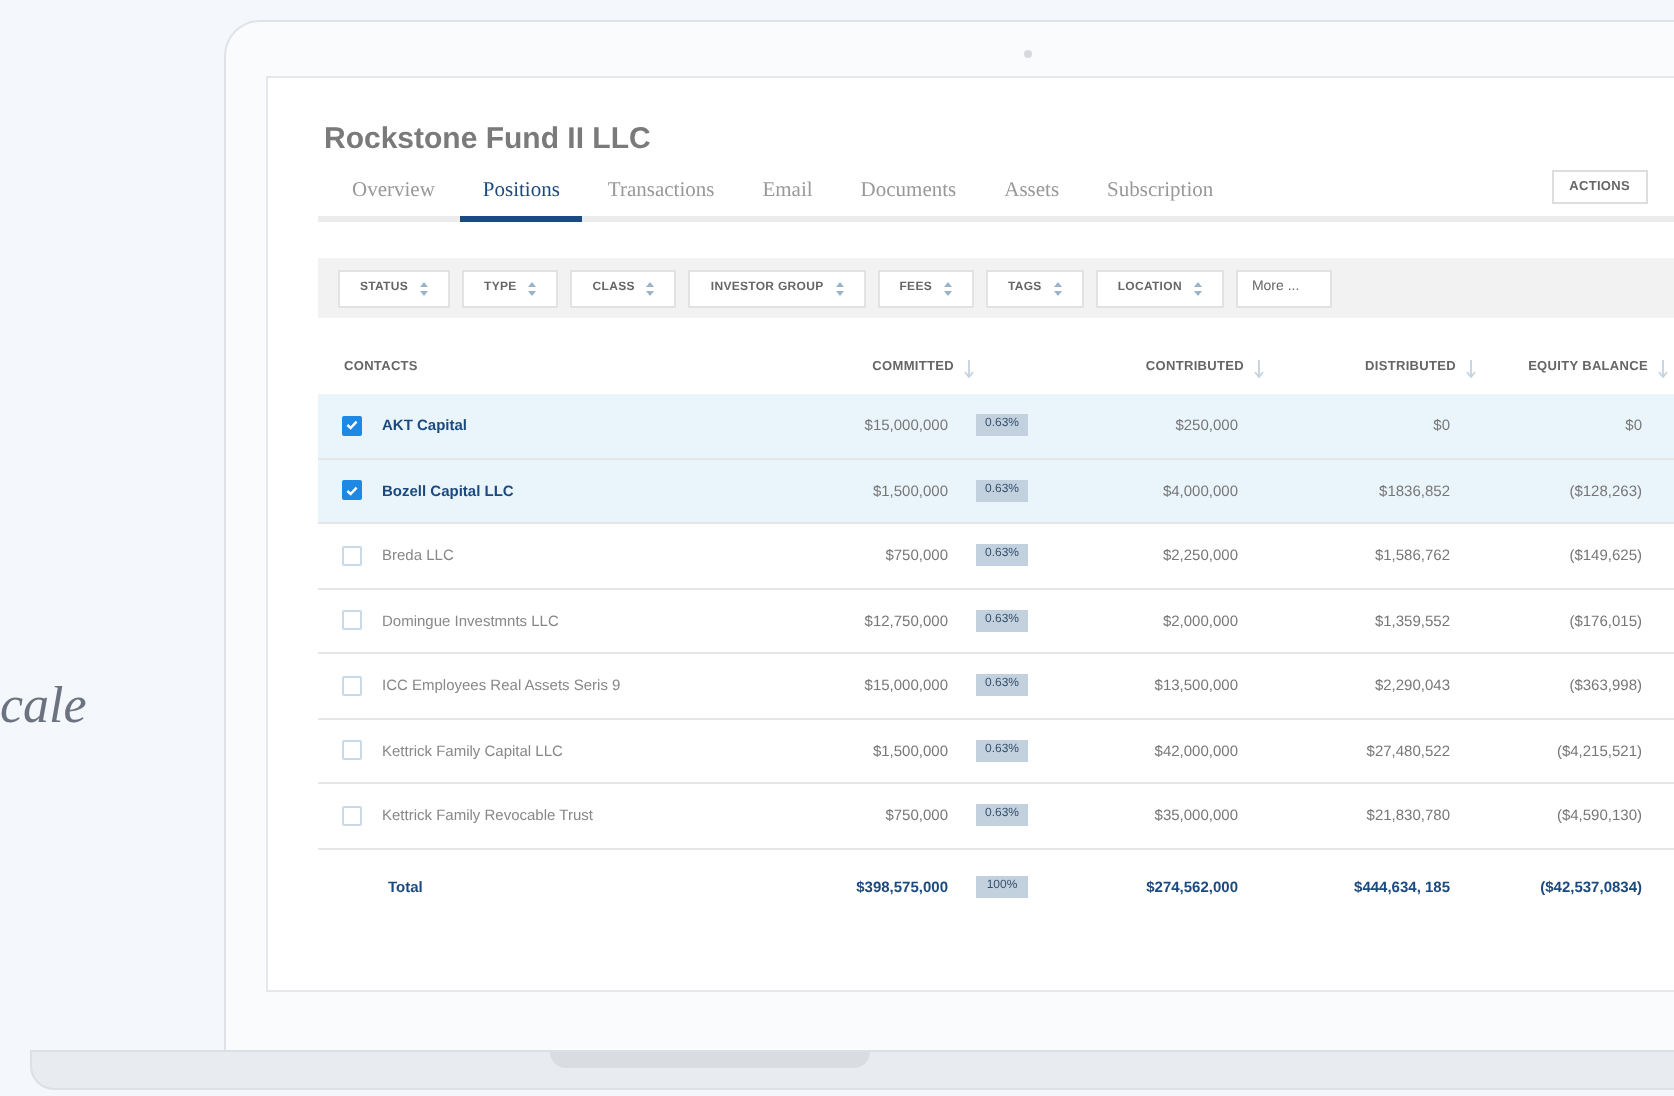  I want to click on tab: Assets, so click(1032, 199).